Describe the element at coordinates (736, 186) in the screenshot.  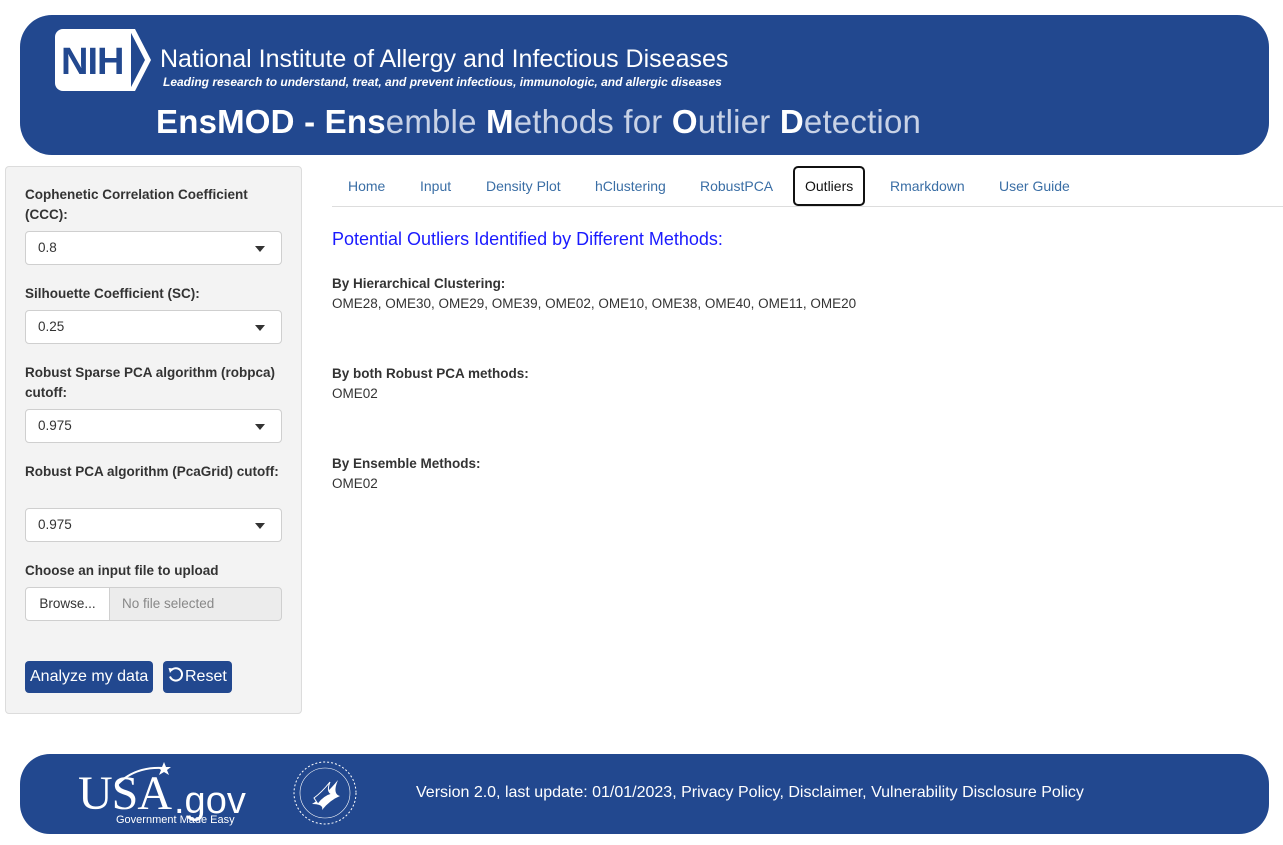
I see `tab-robustpca: RobustPCA` at that location.